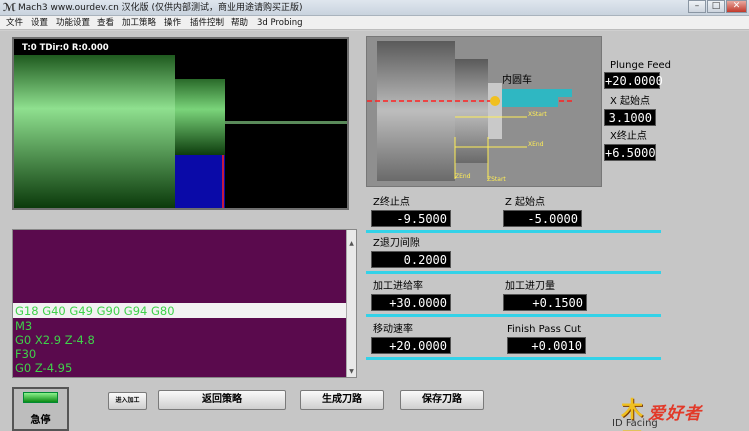 The width and height of the screenshot is (749, 431). What do you see at coordinates (14, 23) in the screenshot?
I see `menu-file: 文件` at bounding box center [14, 23].